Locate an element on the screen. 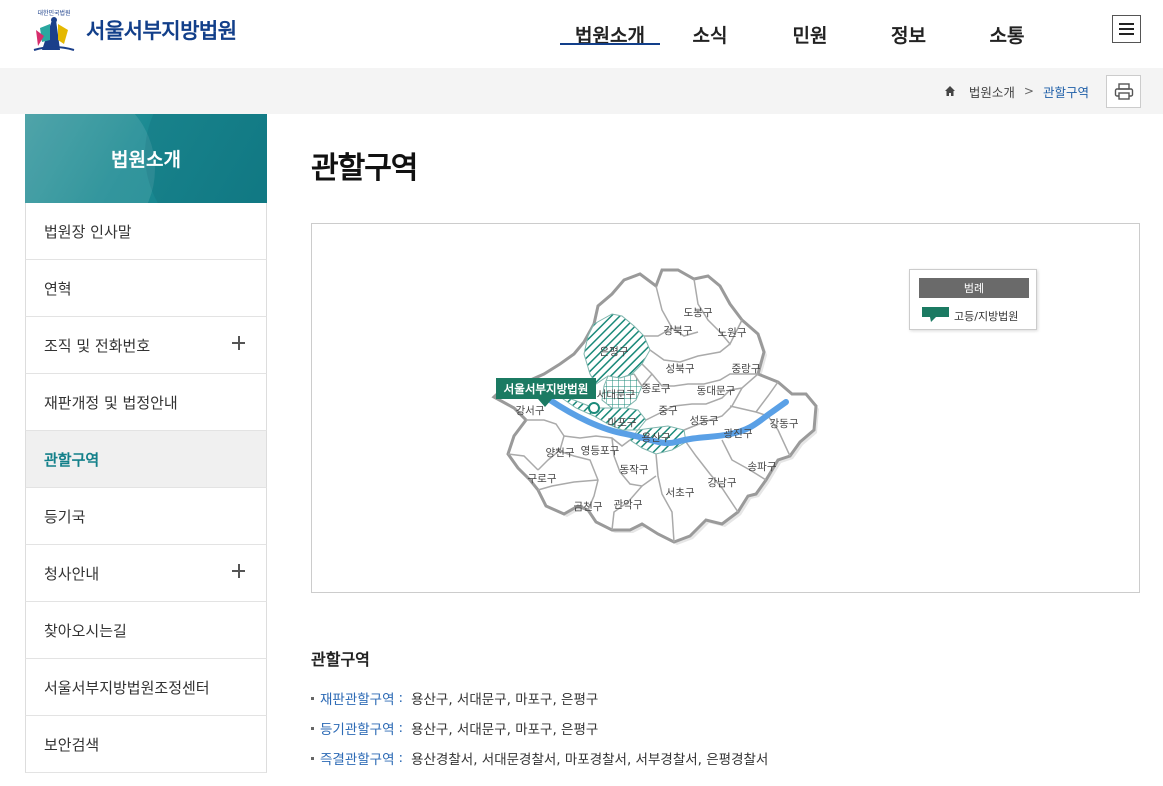  sidebar-title: 법원소개 is located at coordinates (146, 160).